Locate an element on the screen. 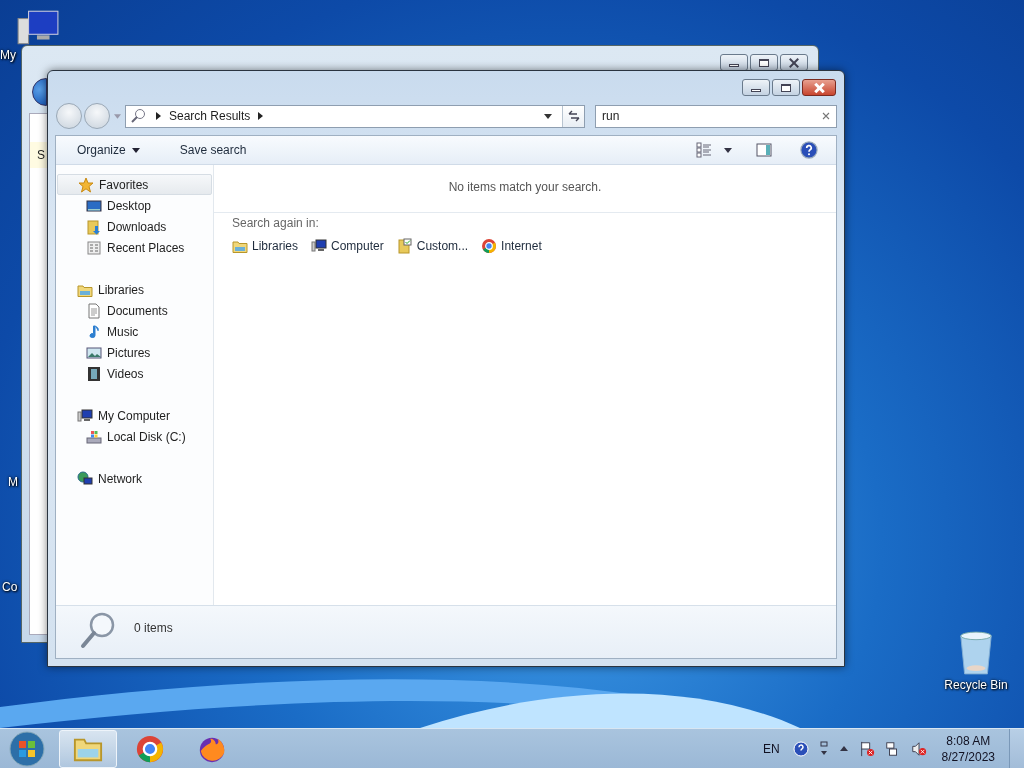 This screenshot has width=1024, height=768. search-location-link: Internet is located at coordinates (511, 246).